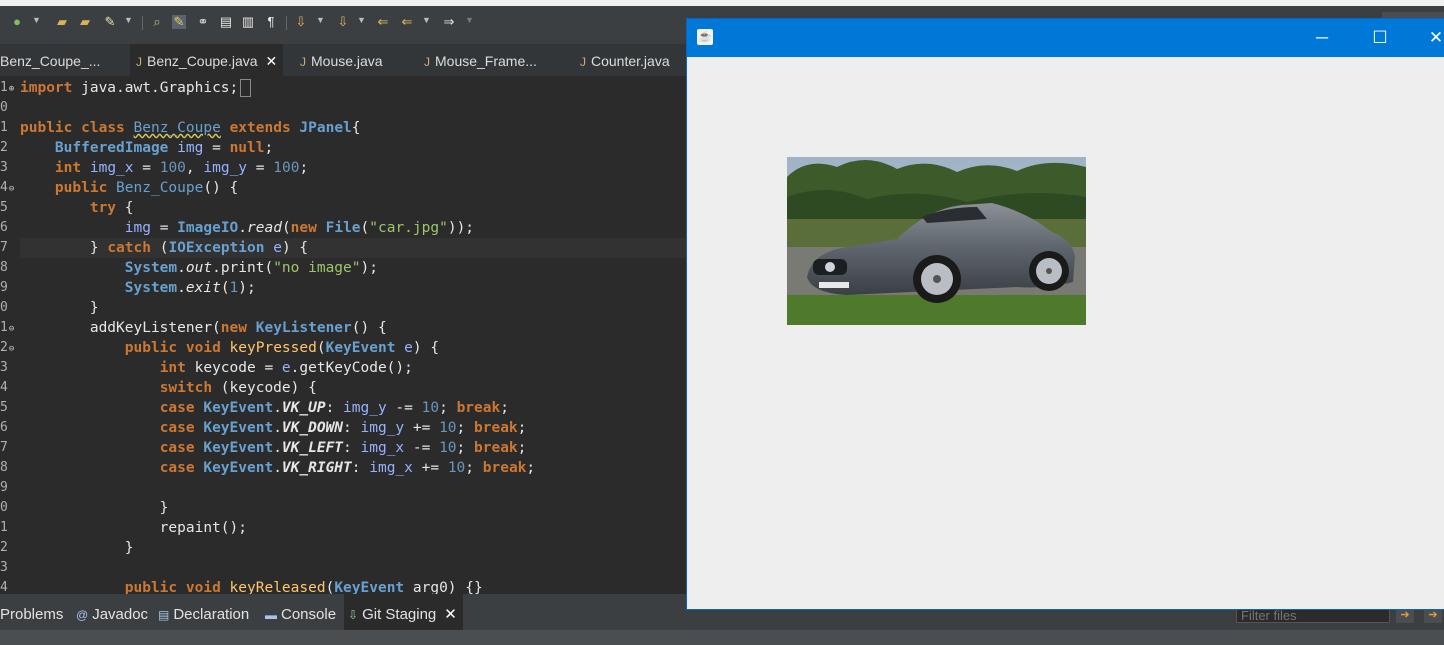 The height and width of the screenshot is (645, 1444). I want to click on code-line: public Benz_Coupe() {, so click(129, 188).